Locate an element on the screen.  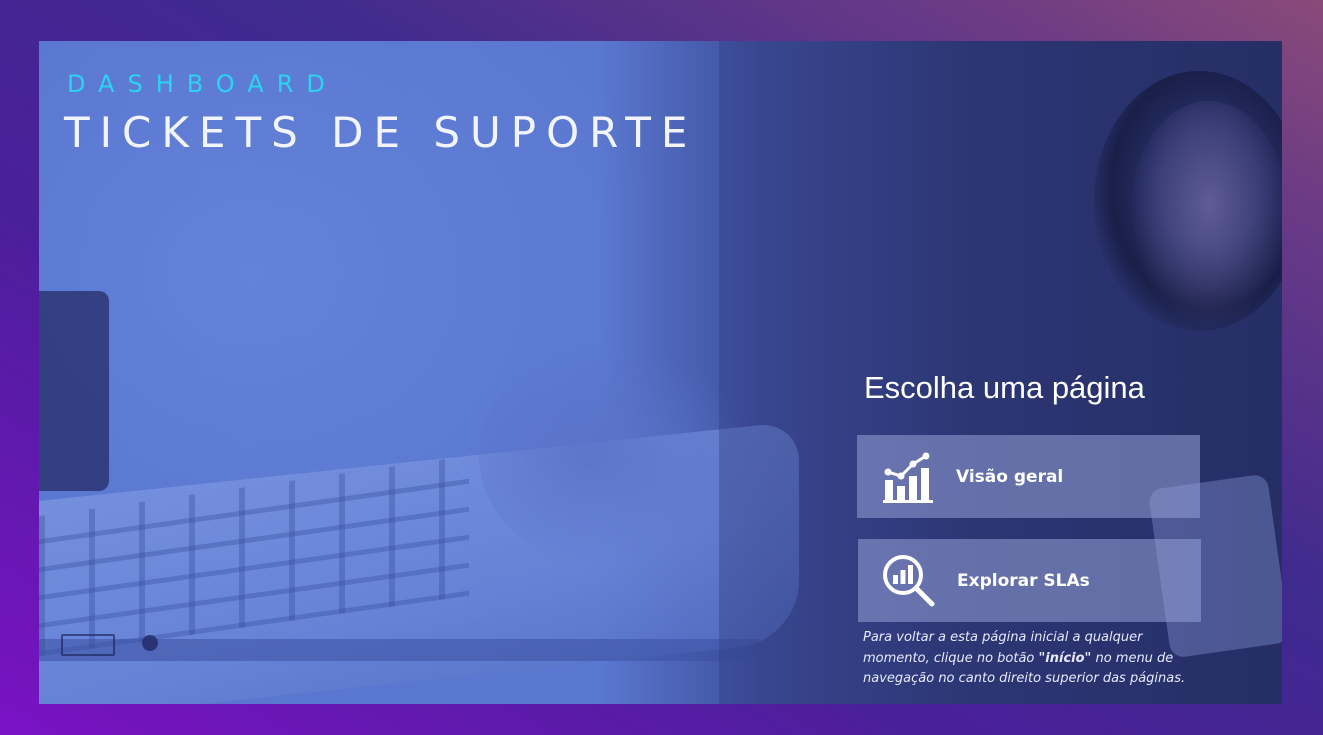
choose-page-heading: Escolha uma página is located at coordinates (1004, 387).